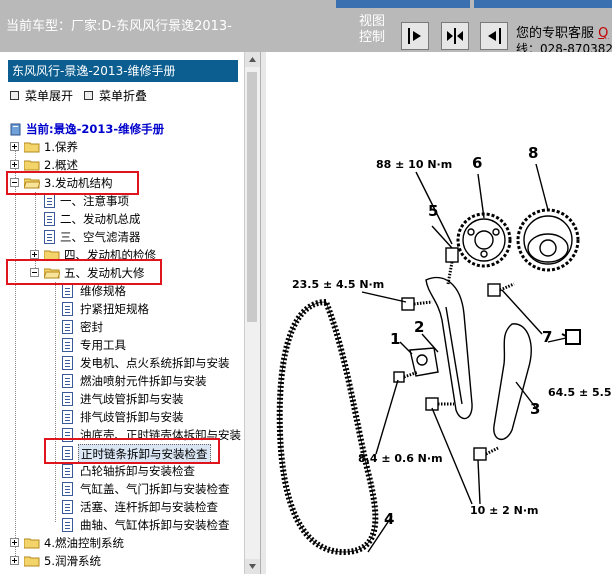 Image resolution: width=612 pixels, height=577 pixels. I want to click on part-number: 6, so click(477, 163).